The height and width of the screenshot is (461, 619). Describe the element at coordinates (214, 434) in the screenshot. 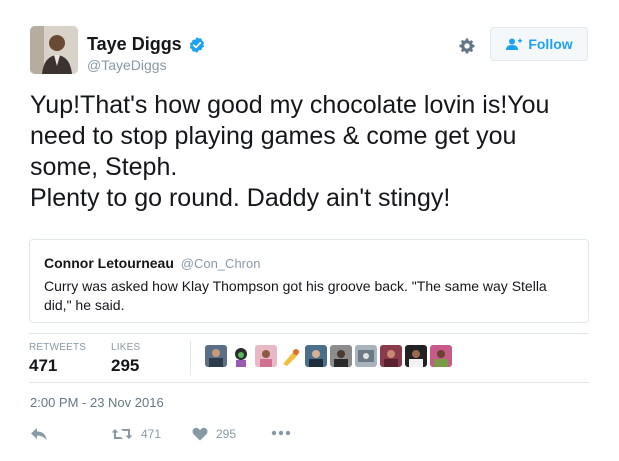

I see `like-button: 295` at that location.